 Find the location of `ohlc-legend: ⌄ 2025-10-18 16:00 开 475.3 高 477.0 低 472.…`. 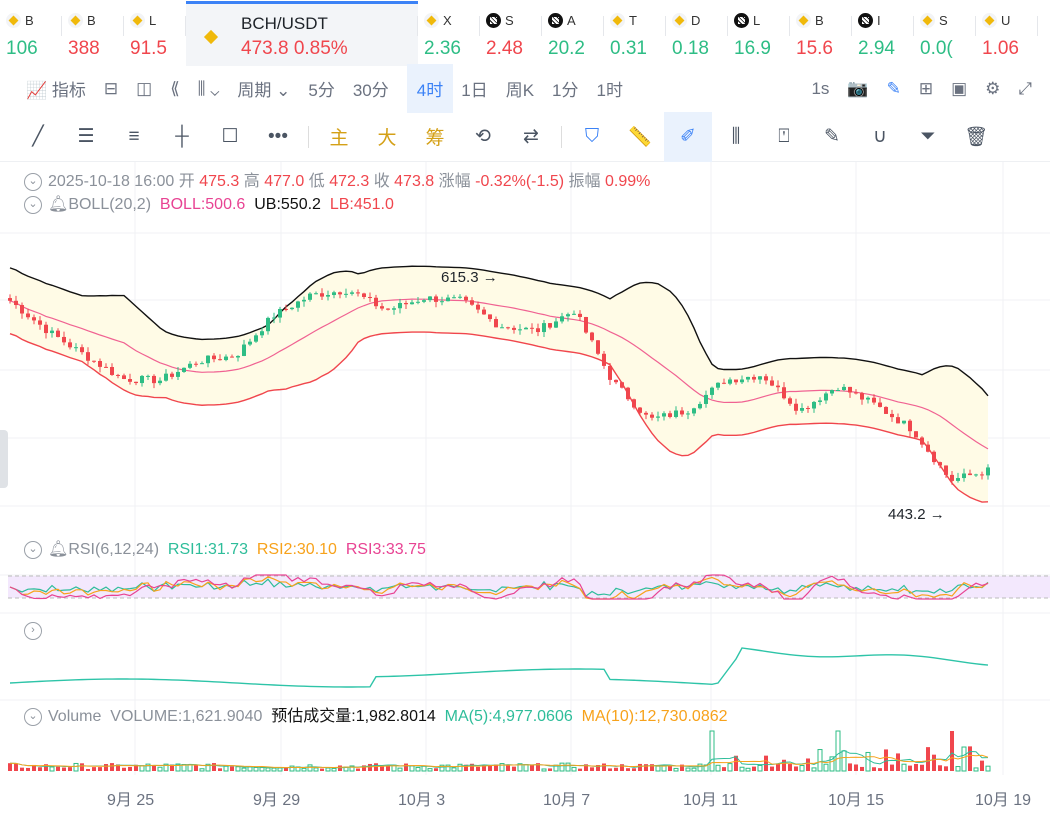

ohlc-legend: ⌄ 2025-10-18 16:00 开 475.3 高 477.0 低 472.… is located at coordinates (337, 179).